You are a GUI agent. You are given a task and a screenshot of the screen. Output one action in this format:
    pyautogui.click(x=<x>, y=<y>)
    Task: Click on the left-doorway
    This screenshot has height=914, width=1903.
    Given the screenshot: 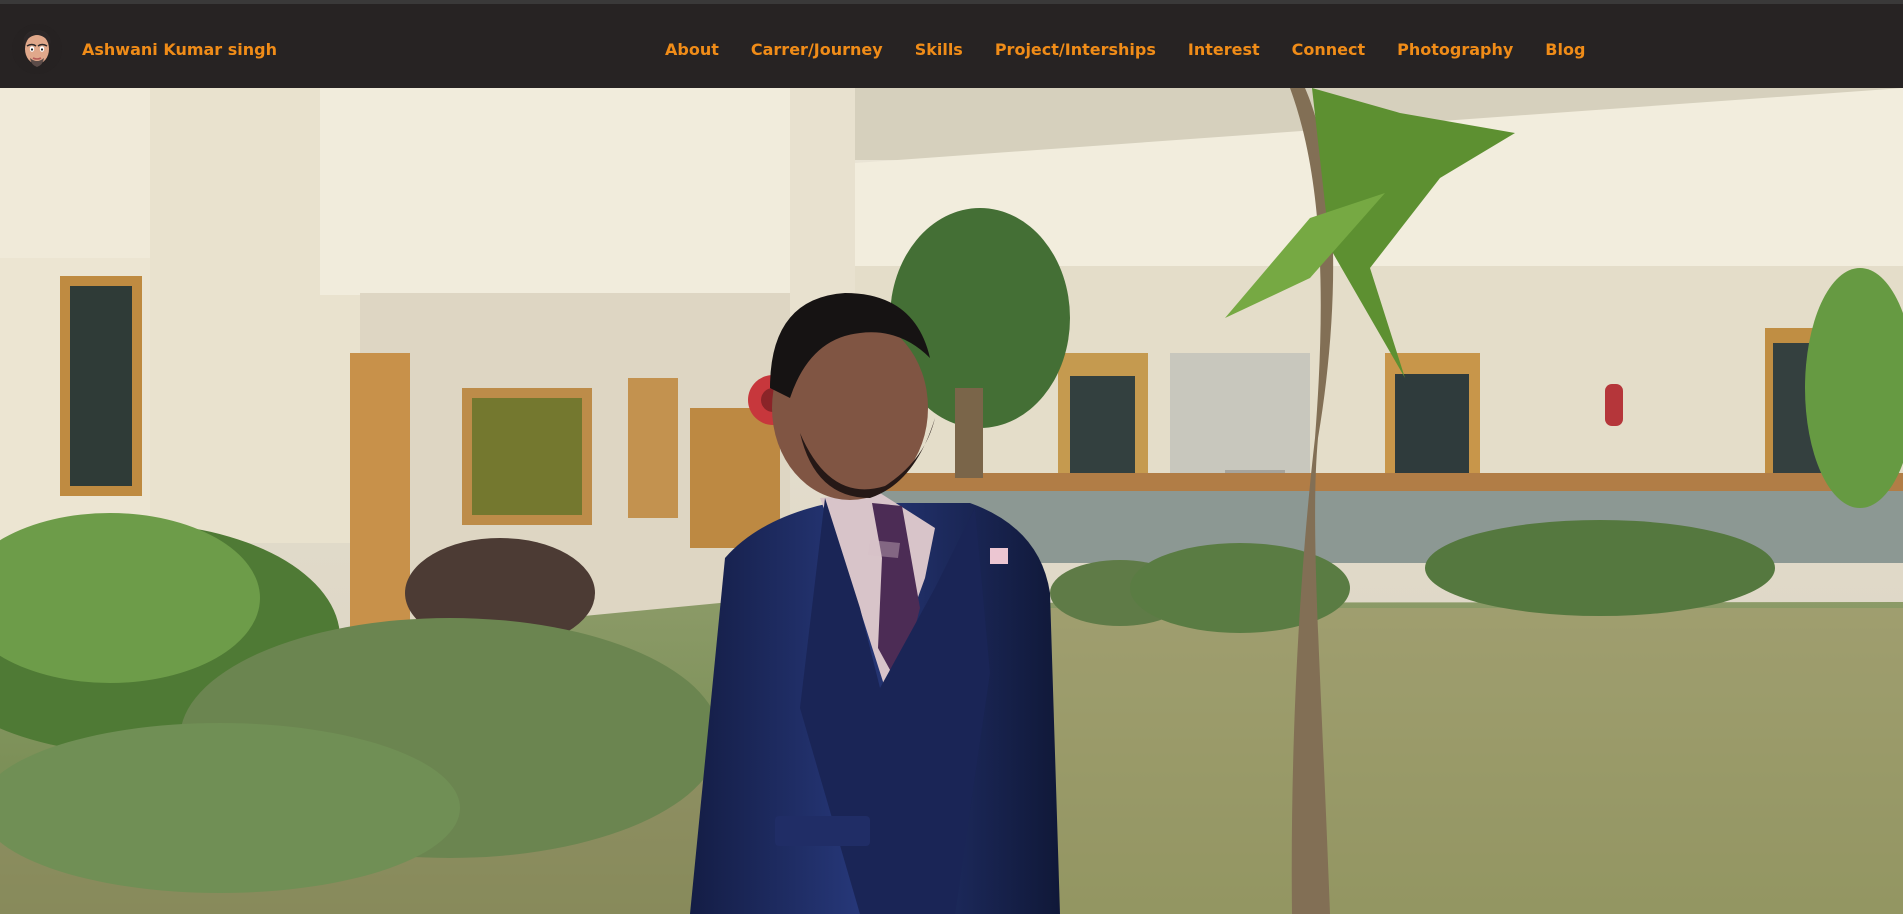 What is the action you would take?
    pyautogui.click(x=380, y=508)
    